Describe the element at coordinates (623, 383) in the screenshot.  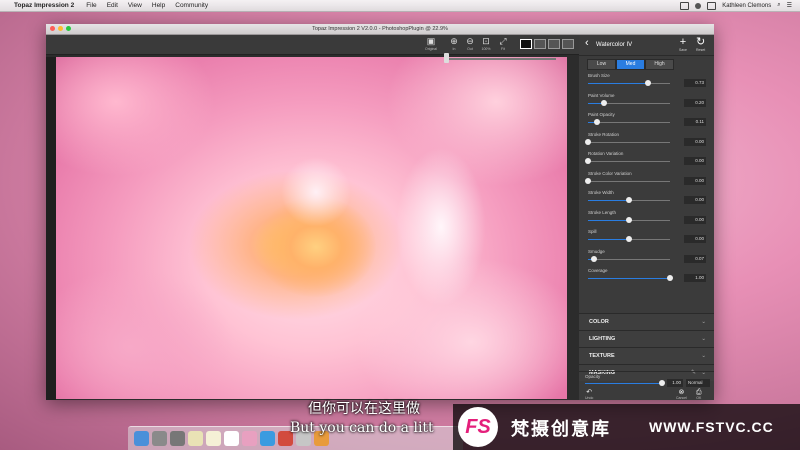
I see `opacity-slider-track` at that location.